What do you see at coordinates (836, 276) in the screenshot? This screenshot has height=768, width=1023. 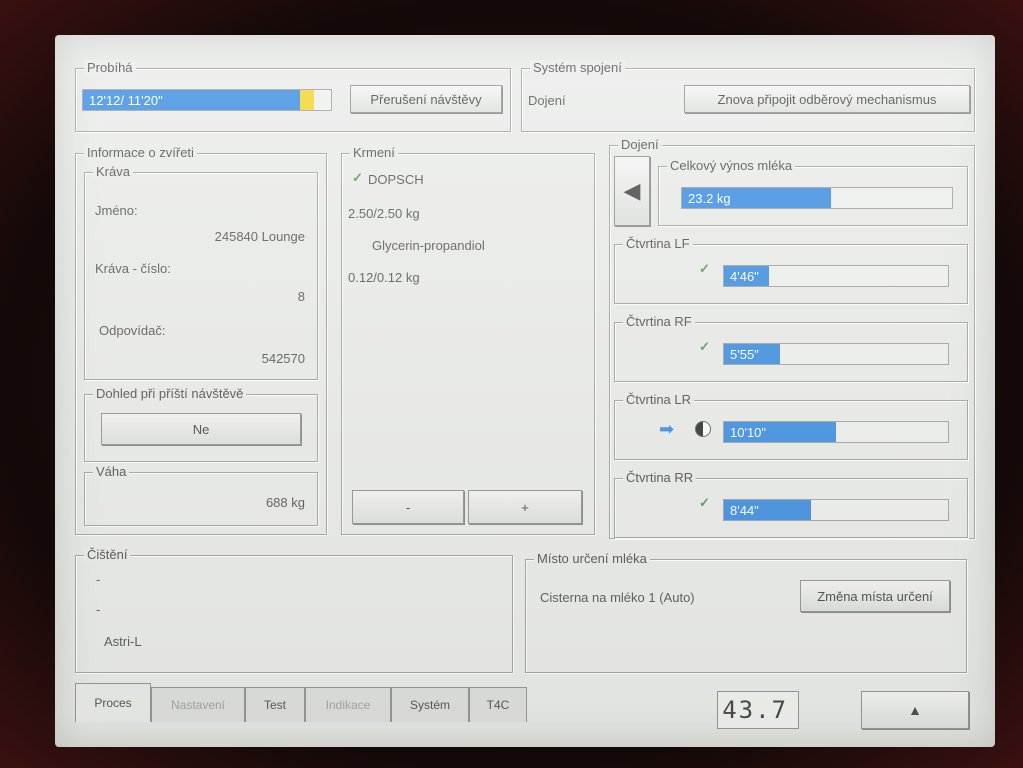 I see `quarter-progress-bar: 4'46"` at bounding box center [836, 276].